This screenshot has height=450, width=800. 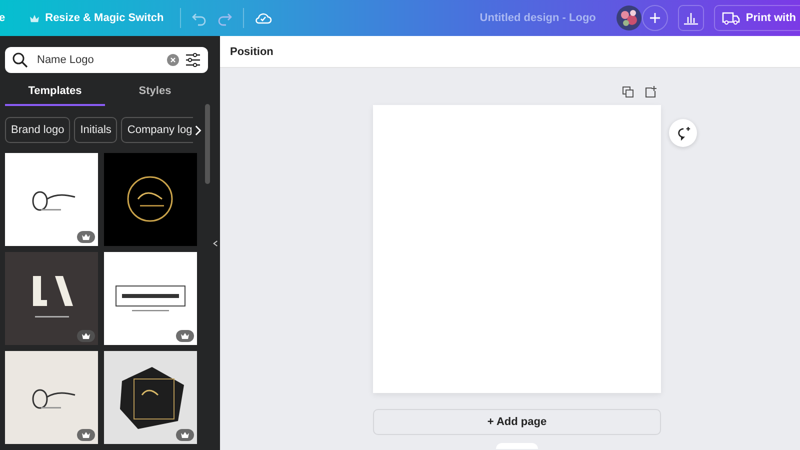 I want to click on truck-icon, so click(x=731, y=18).